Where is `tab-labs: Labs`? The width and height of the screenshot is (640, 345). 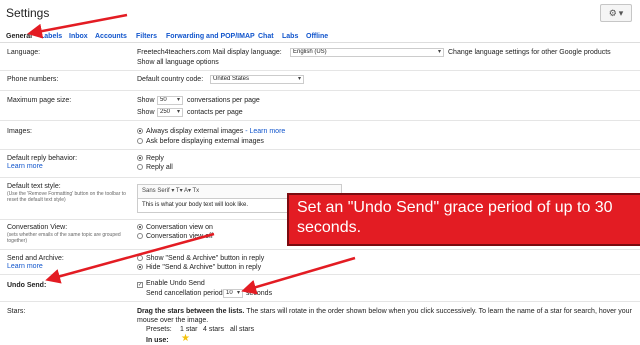 tab-labs: Labs is located at coordinates (290, 36).